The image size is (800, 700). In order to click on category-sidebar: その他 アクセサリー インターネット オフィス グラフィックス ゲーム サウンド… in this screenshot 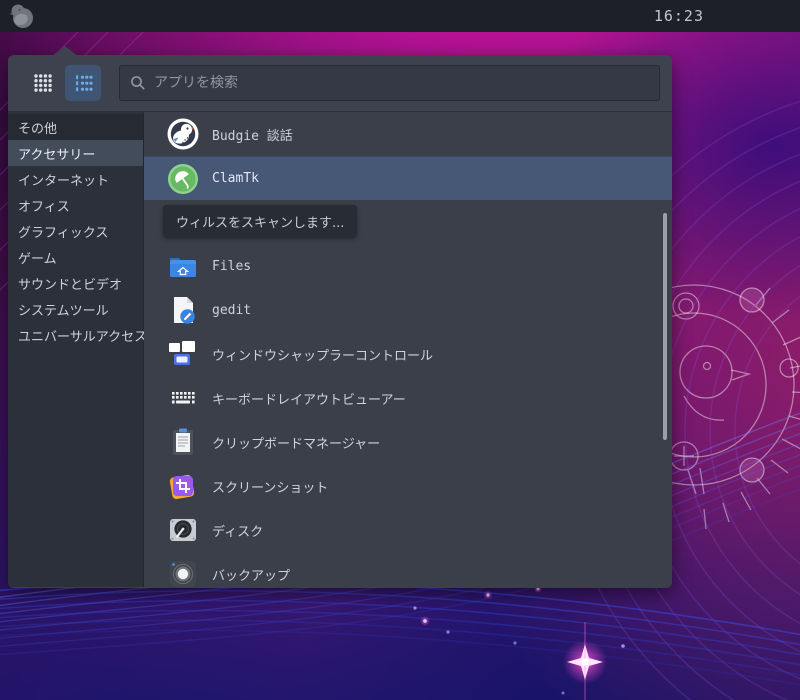, I will do `click(77, 349)`.